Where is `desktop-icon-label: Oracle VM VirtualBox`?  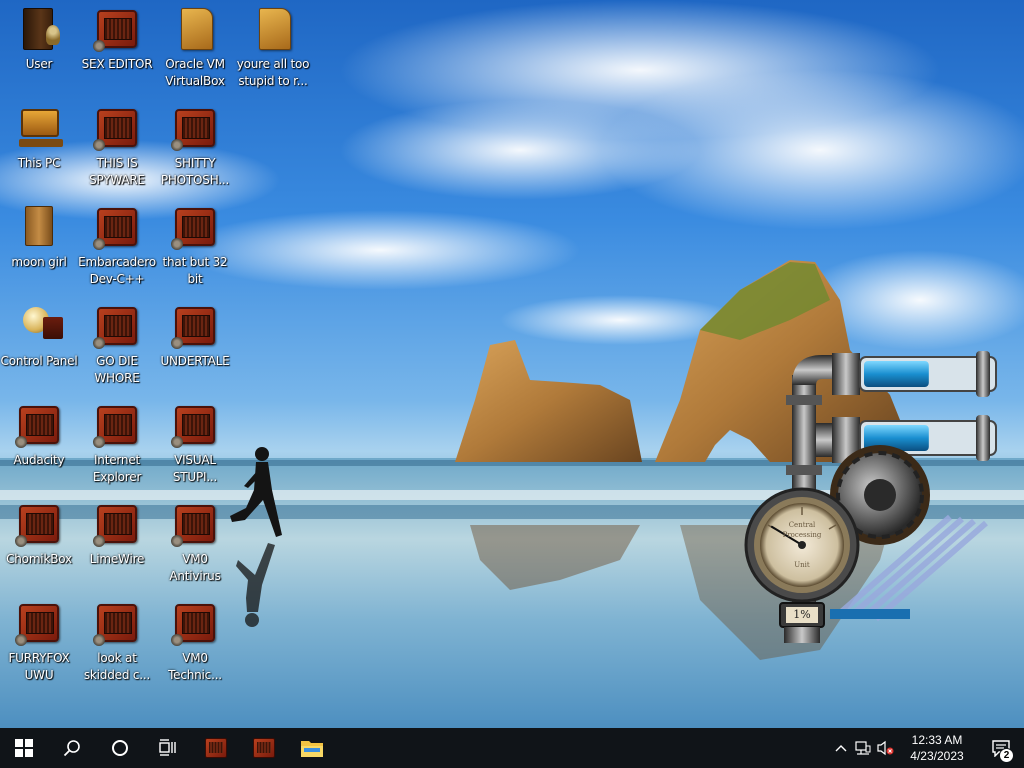 desktop-icon-label: Oracle VM VirtualBox is located at coordinates (195, 72).